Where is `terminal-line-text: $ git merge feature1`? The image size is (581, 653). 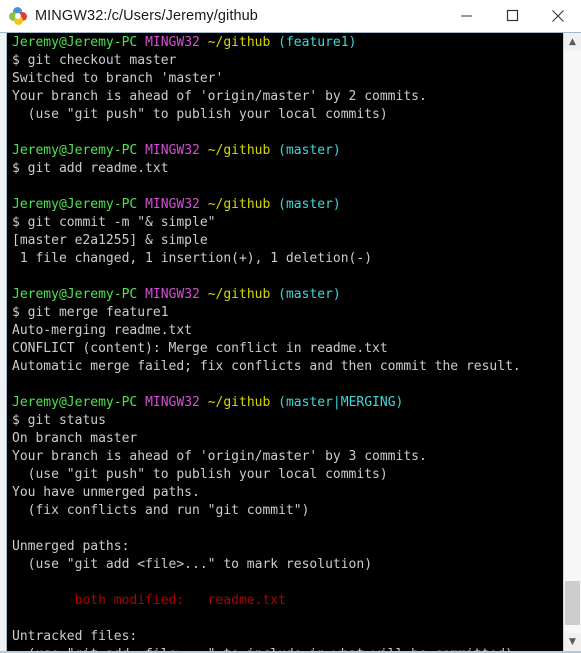 terminal-line-text: $ git merge feature1 is located at coordinates (90, 312).